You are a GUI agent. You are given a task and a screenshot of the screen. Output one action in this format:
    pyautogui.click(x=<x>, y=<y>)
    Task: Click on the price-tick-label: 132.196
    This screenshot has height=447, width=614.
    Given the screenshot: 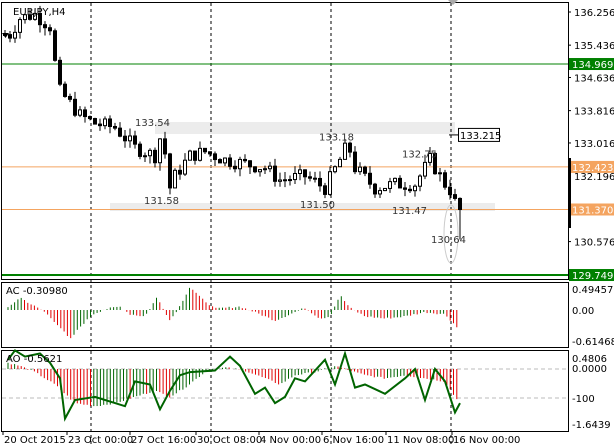 What is the action you would take?
    pyautogui.click(x=594, y=177)
    